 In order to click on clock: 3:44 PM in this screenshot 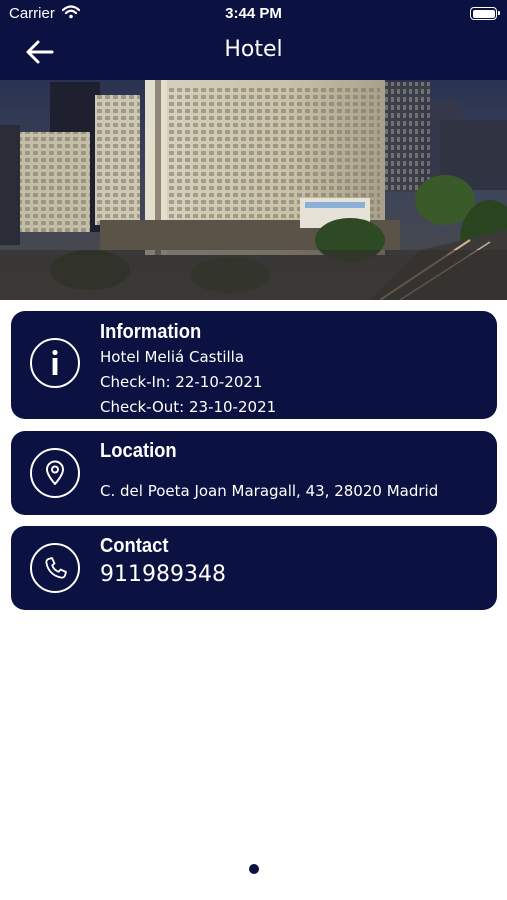, I will do `click(253, 13)`.